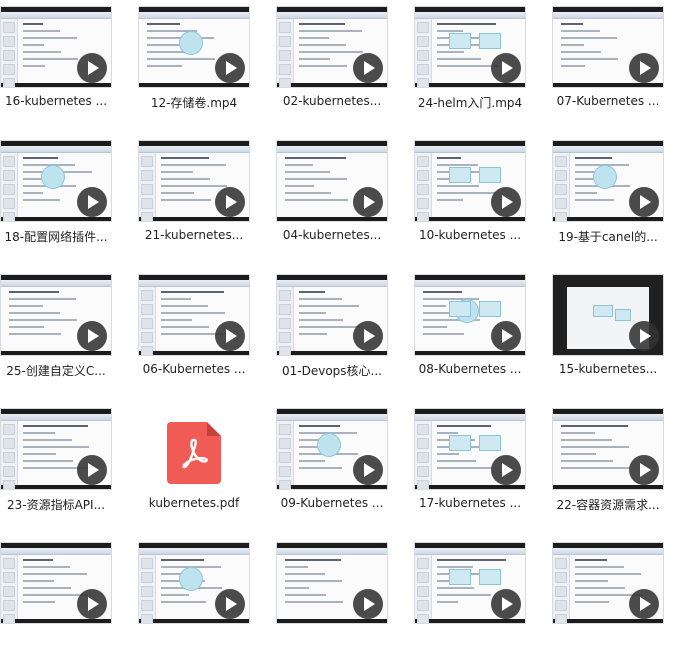 The width and height of the screenshot is (684, 670). I want to click on file-name-label: kubernetes.pdf, so click(194, 503).